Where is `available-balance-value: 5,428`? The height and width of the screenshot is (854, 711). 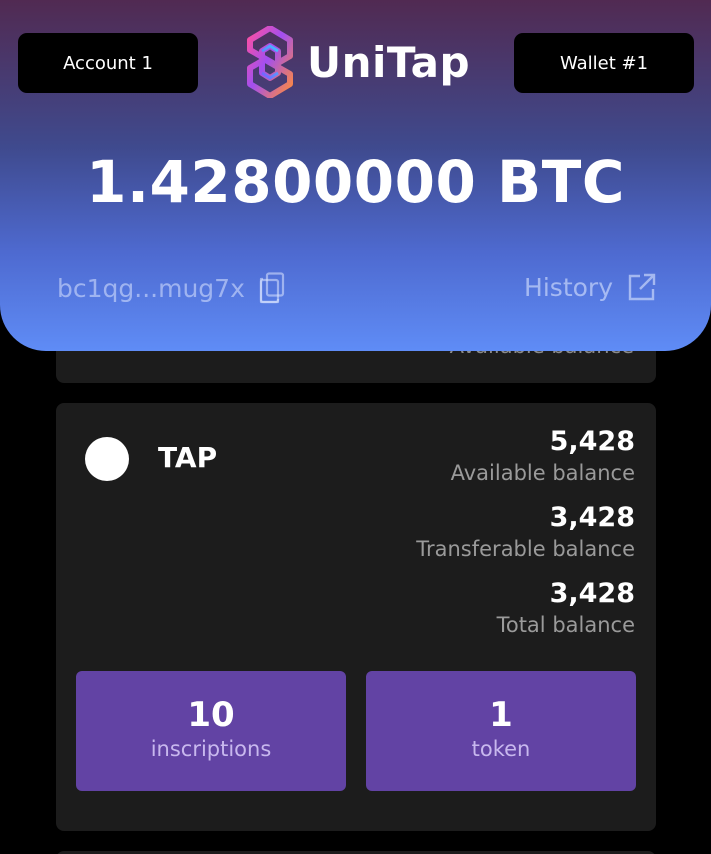 available-balance-value: 5,428 is located at coordinates (592, 441).